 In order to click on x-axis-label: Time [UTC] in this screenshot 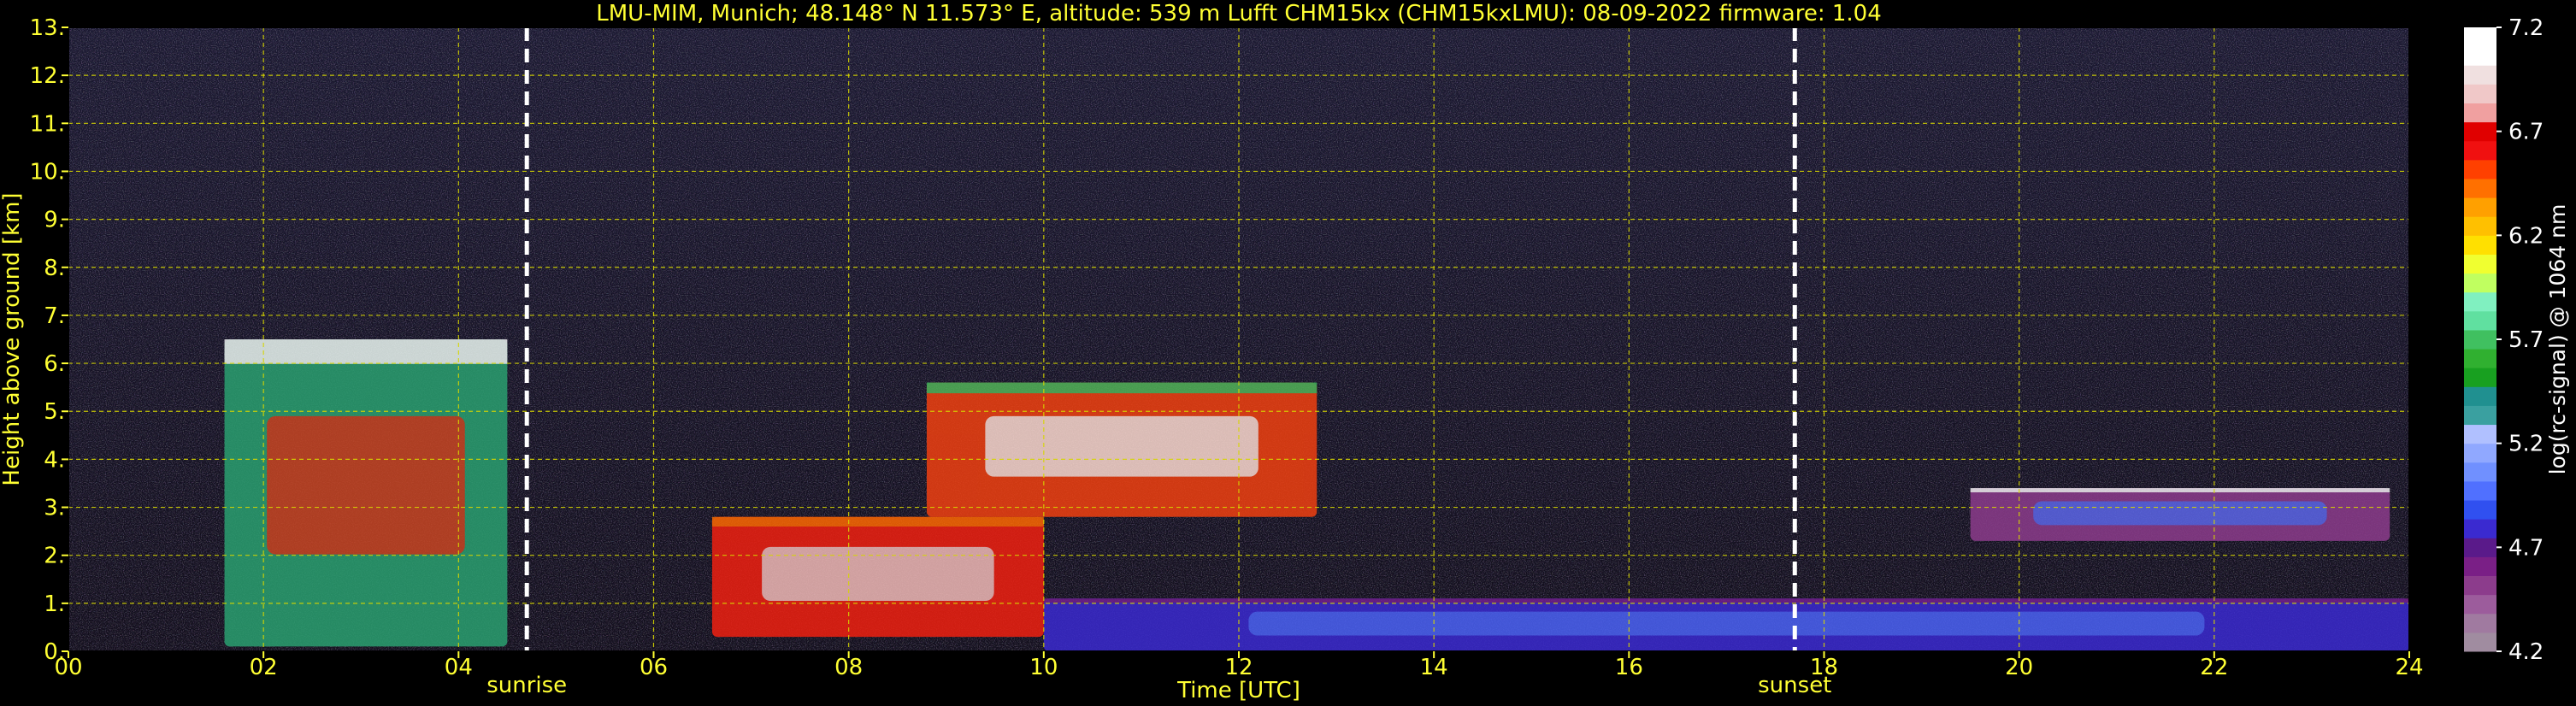, I will do `click(1238, 690)`.